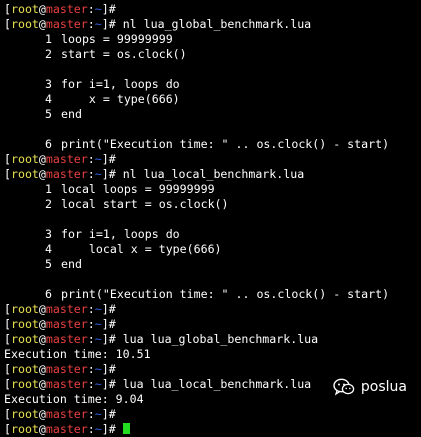 The width and height of the screenshot is (421, 437). Describe the element at coordinates (48, 249) in the screenshot. I see `line-number: 4` at that location.